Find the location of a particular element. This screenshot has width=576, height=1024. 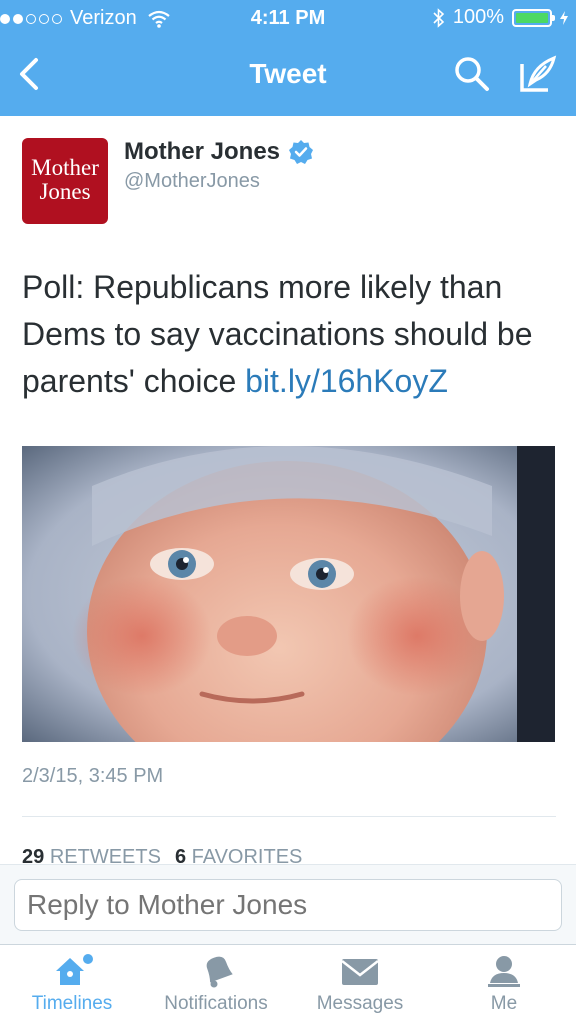

tab-me: Me is located at coordinates (504, 984).